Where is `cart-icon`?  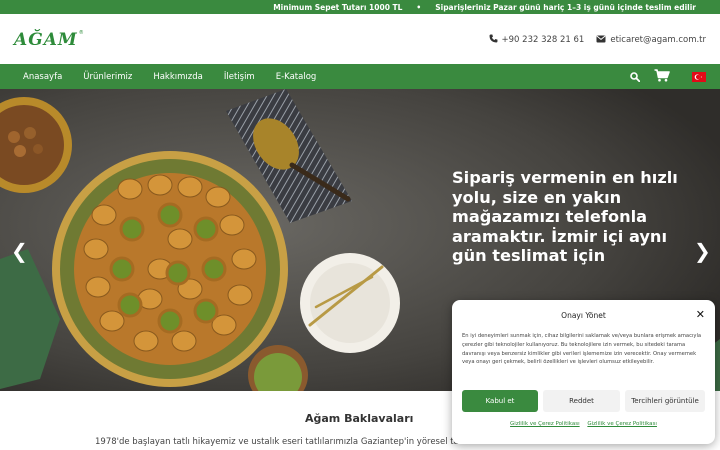 cart-icon is located at coordinates (662, 76).